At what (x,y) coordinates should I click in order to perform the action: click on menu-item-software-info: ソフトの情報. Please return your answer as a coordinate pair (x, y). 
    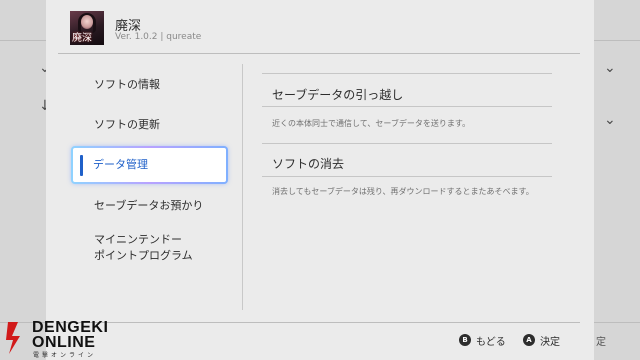
    Looking at the image, I should click on (127, 85).